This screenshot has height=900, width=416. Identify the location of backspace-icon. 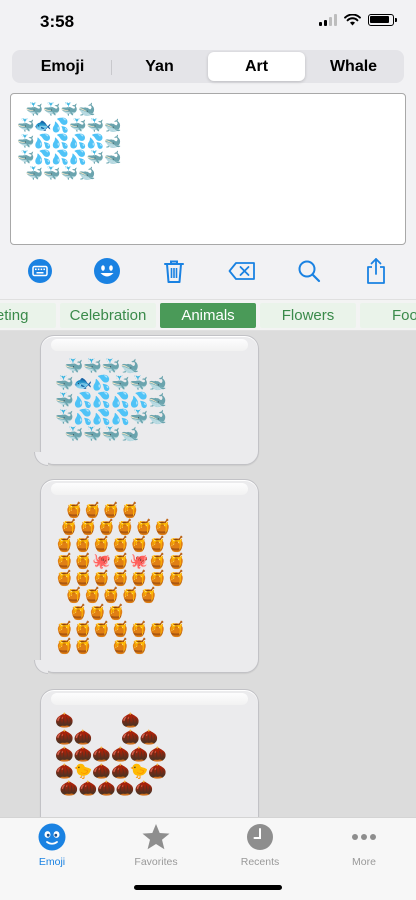
(241, 271).